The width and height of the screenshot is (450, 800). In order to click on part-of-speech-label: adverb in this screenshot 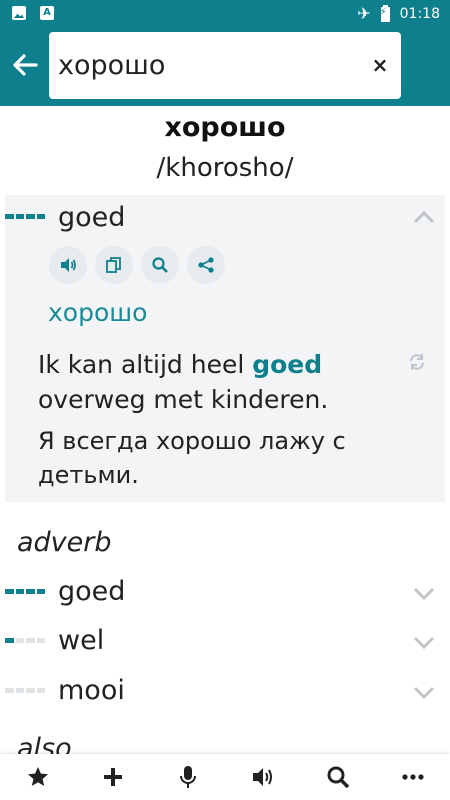, I will do `click(64, 542)`.